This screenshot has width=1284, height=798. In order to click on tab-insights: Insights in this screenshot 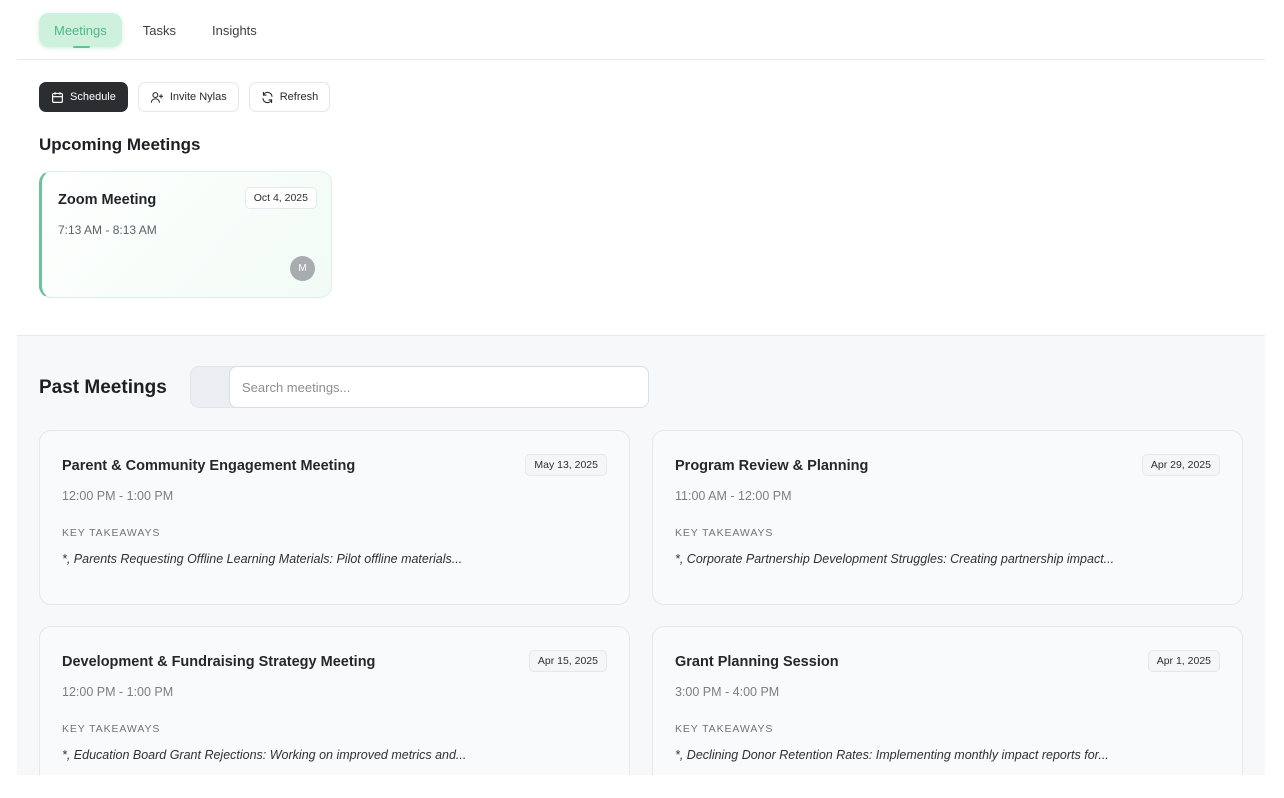, I will do `click(234, 30)`.